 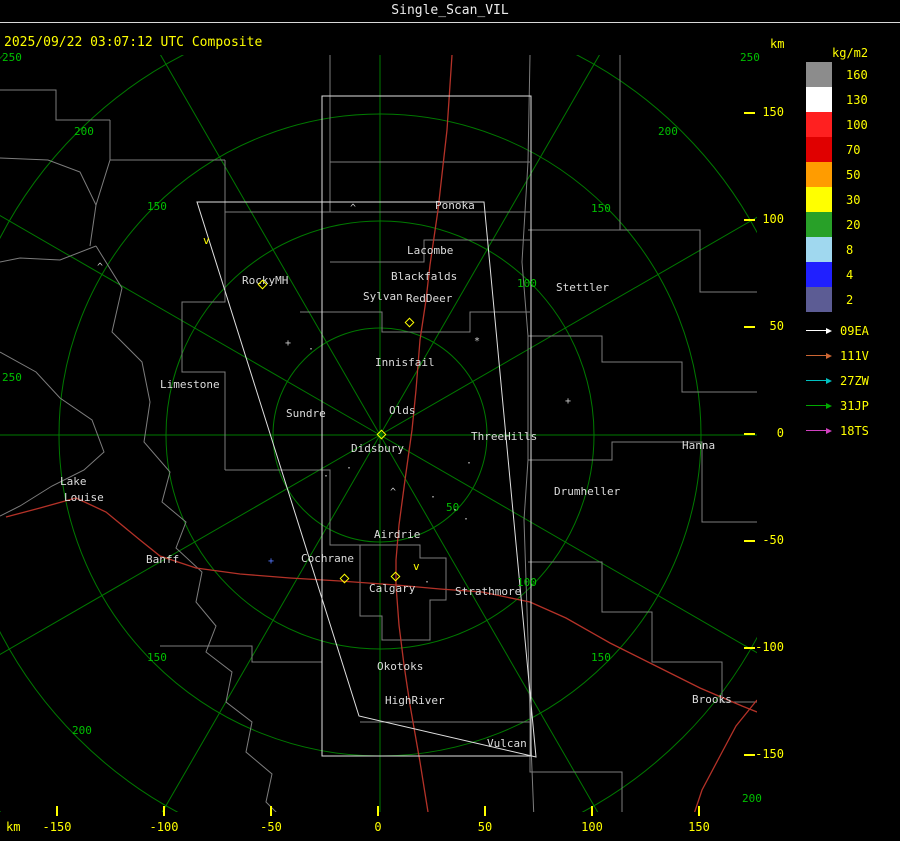 What do you see at coordinates (133, 42) in the screenshot?
I see `scan-timestamp: 2025/09/22 03:07:12 UTC Composite` at bounding box center [133, 42].